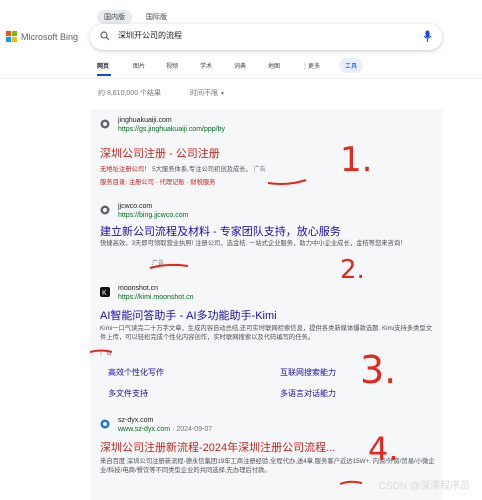 The height and width of the screenshot is (500, 482). What do you see at coordinates (378, 370) in the screenshot?
I see `annotation-number: 3.` at bounding box center [378, 370].